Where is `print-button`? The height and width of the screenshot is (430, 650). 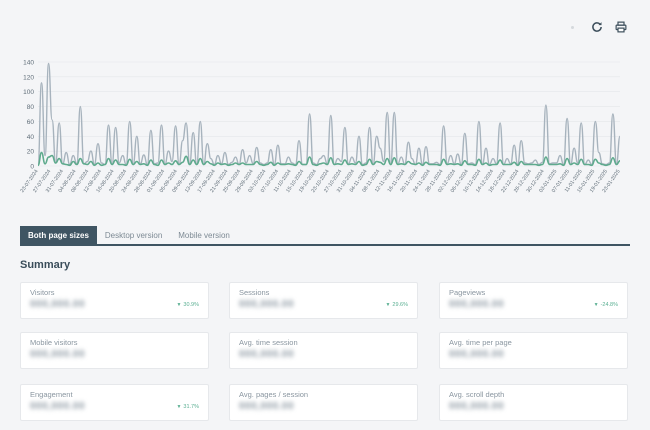 print-button is located at coordinates (621, 27).